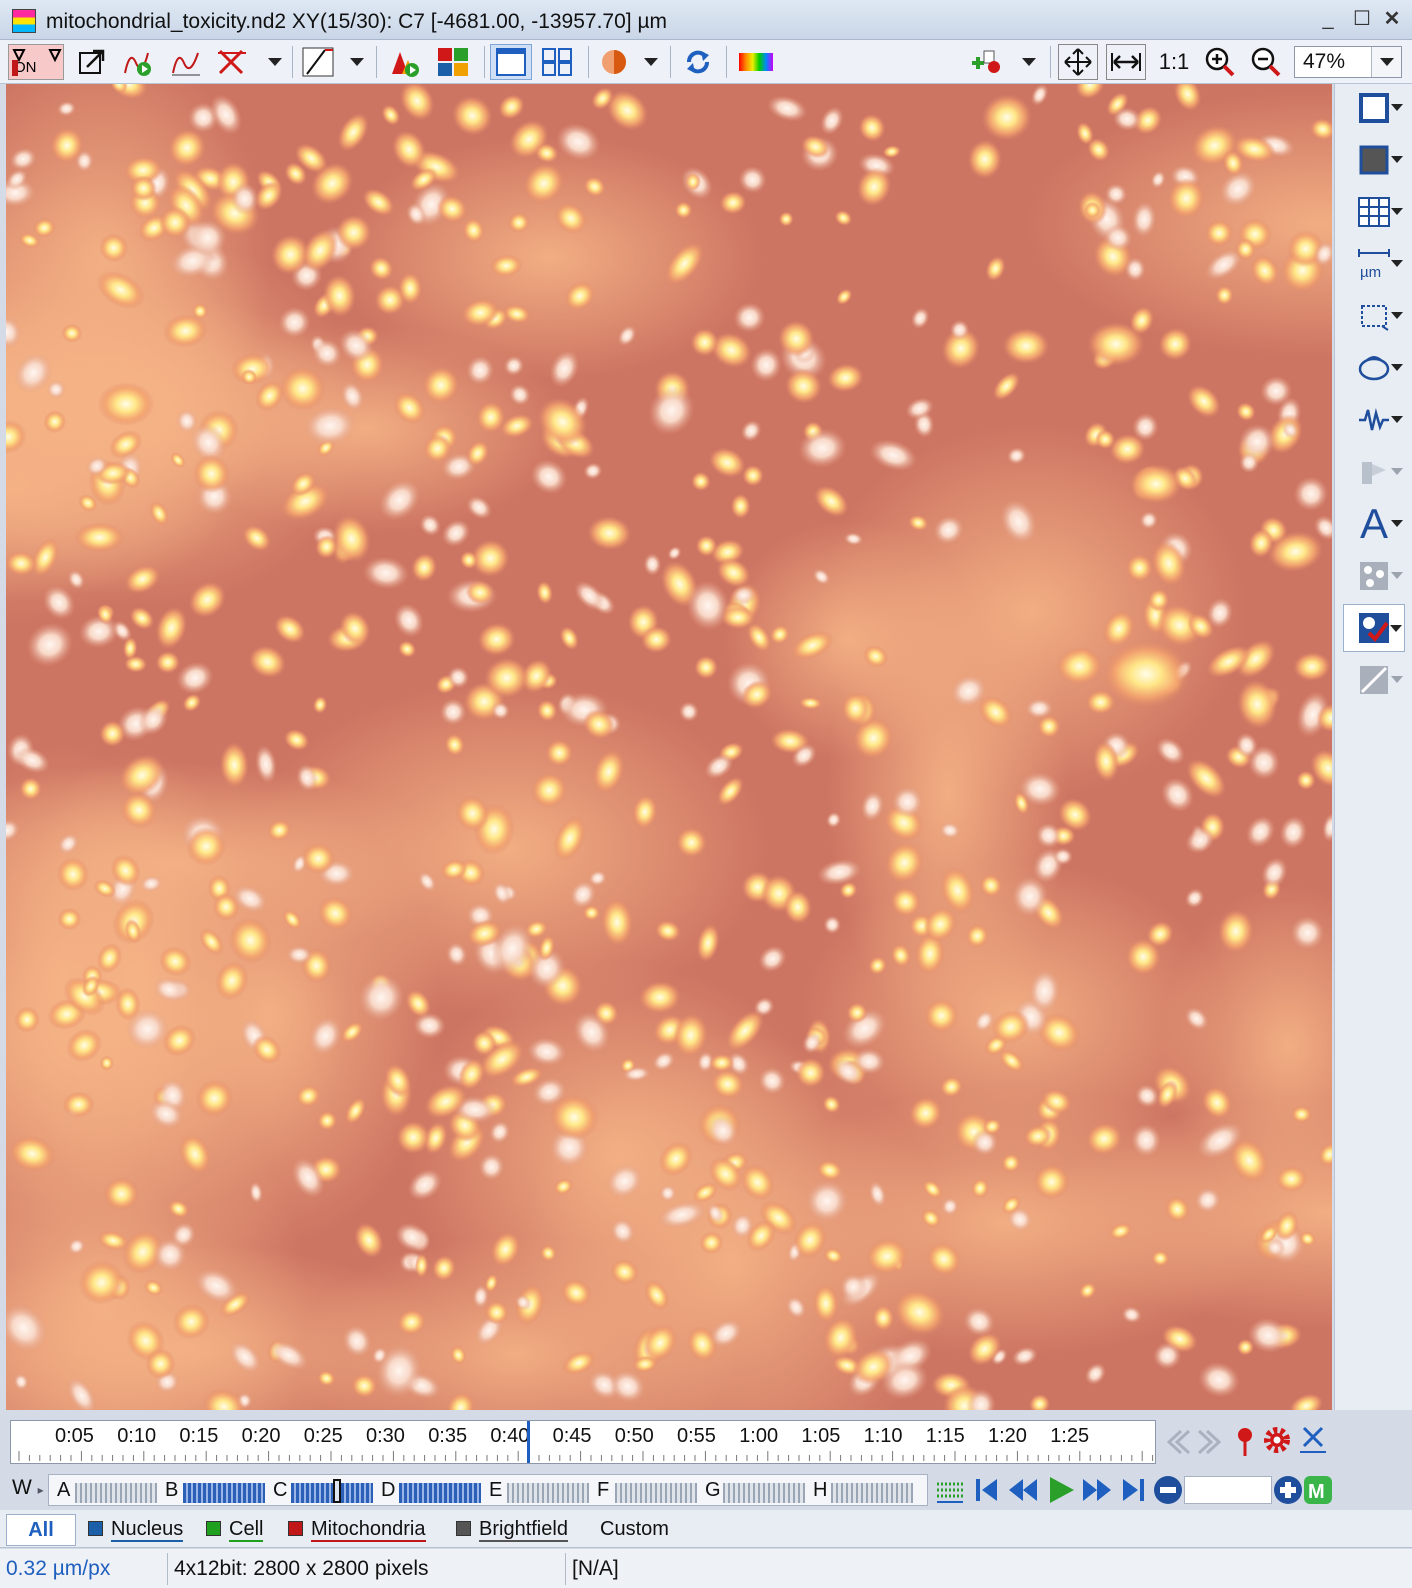 This screenshot has width=1412, height=1588. Describe the element at coordinates (1168, 1490) in the screenshot. I see `speed-decrease-icon` at that location.